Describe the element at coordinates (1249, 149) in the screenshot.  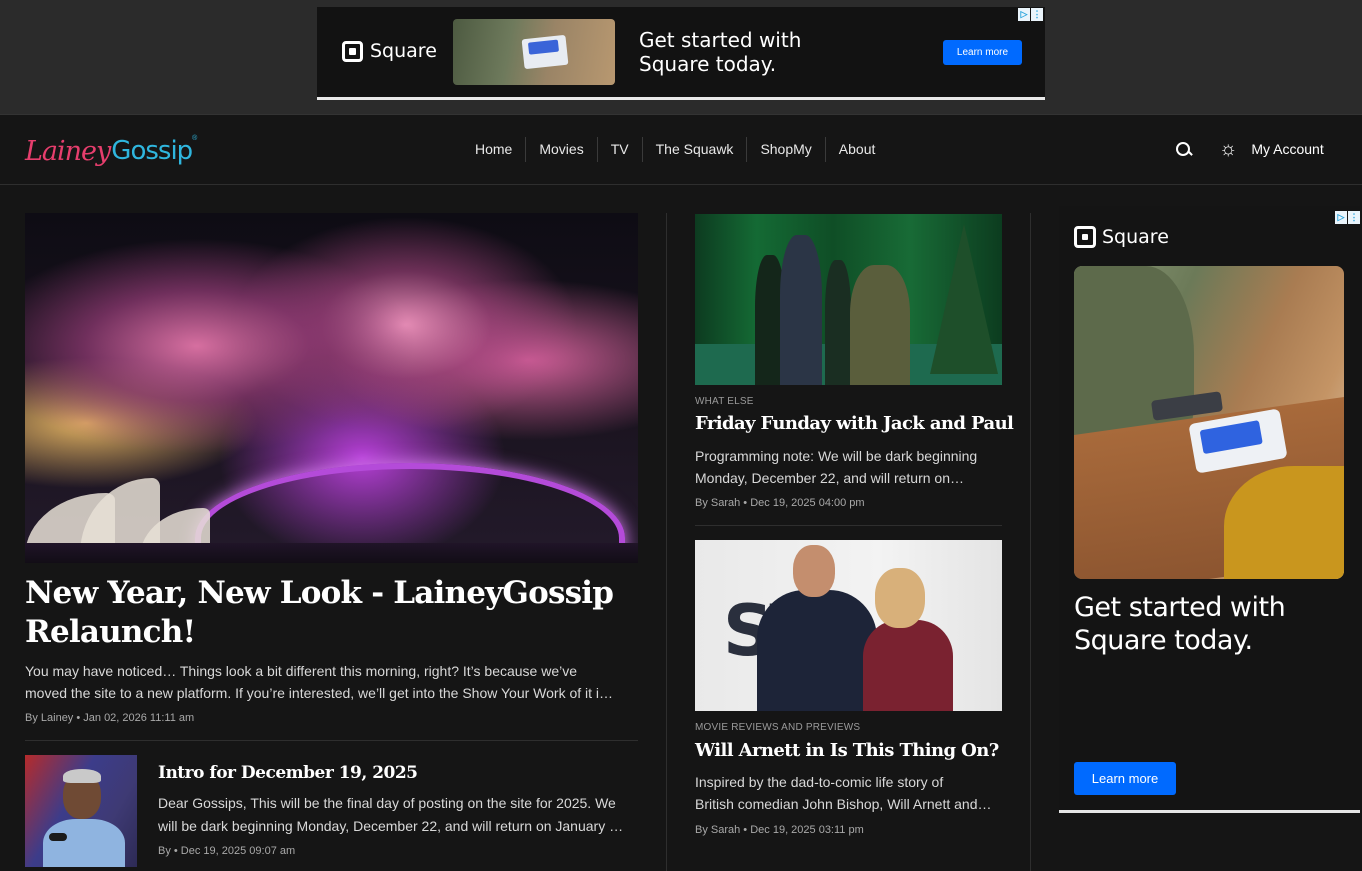
I see `header-actions: ☼ My Account` at that location.